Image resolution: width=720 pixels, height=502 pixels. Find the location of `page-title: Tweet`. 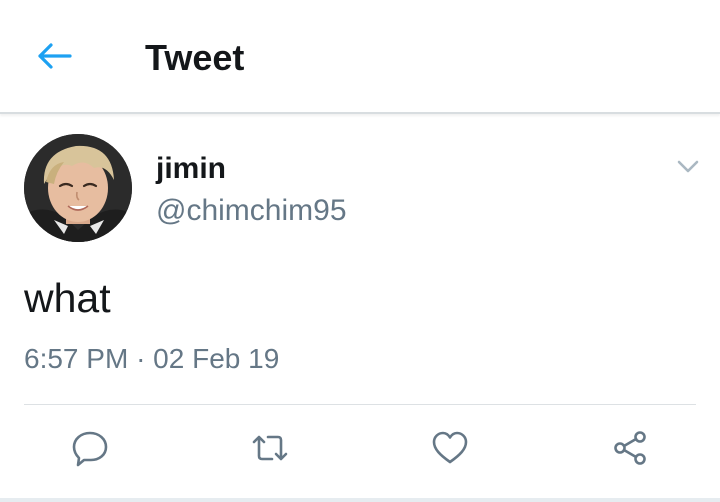

page-title: Tweet is located at coordinates (195, 57).